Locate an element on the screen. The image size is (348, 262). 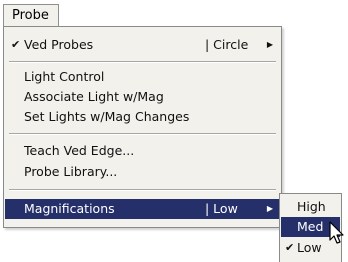
submenu-item-label: Med is located at coordinates (310, 226).